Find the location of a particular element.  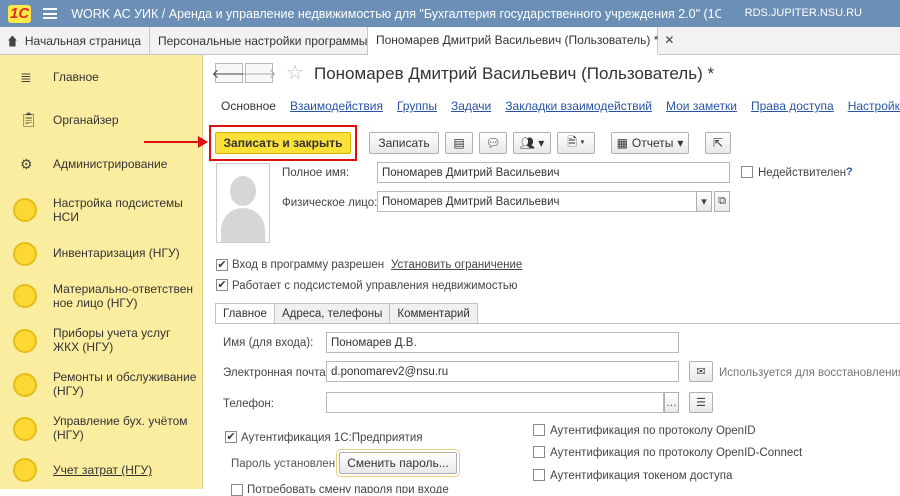

nav-link-interactions: Взаимодействия is located at coordinates (336, 106).